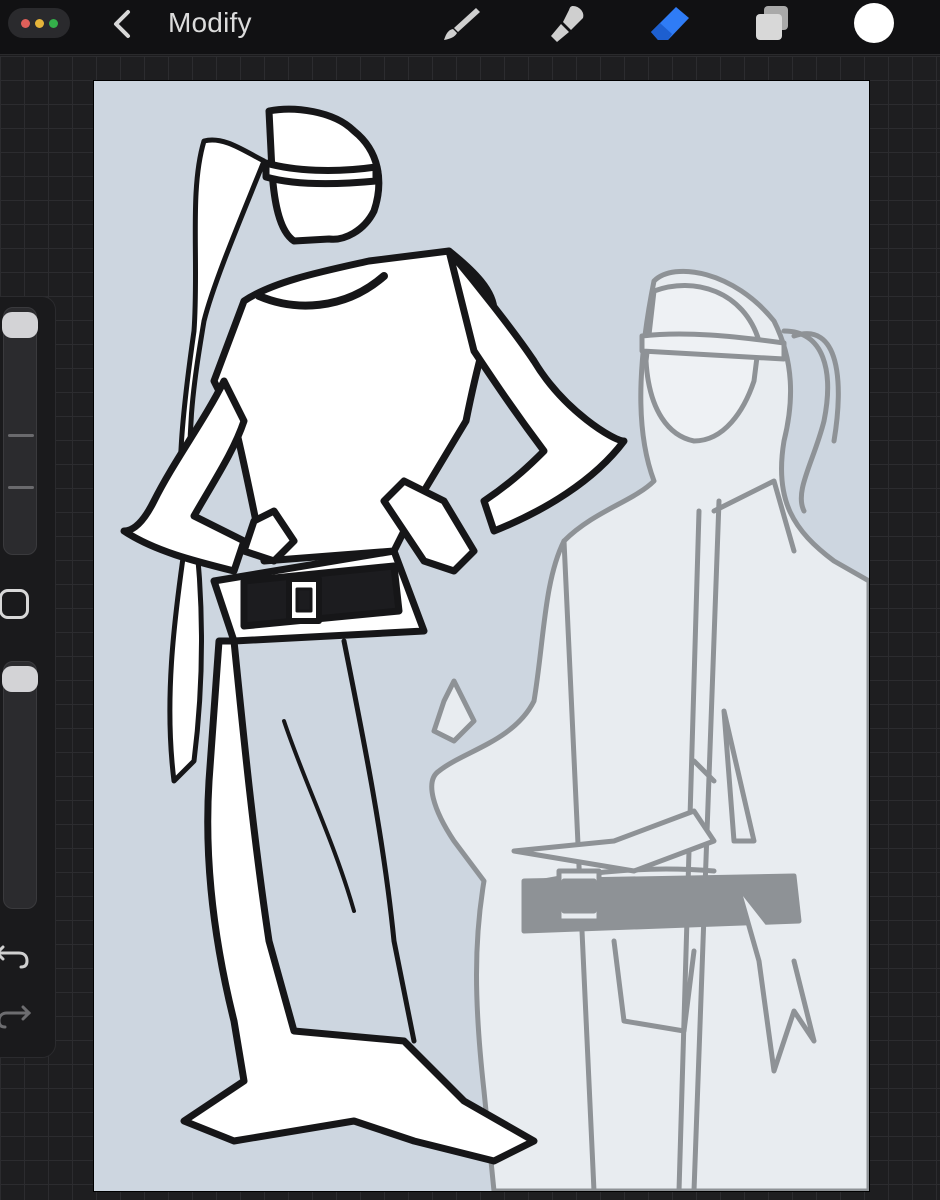 This screenshot has width=940, height=1200. I want to click on modify-button-icon, so click(14, 604).